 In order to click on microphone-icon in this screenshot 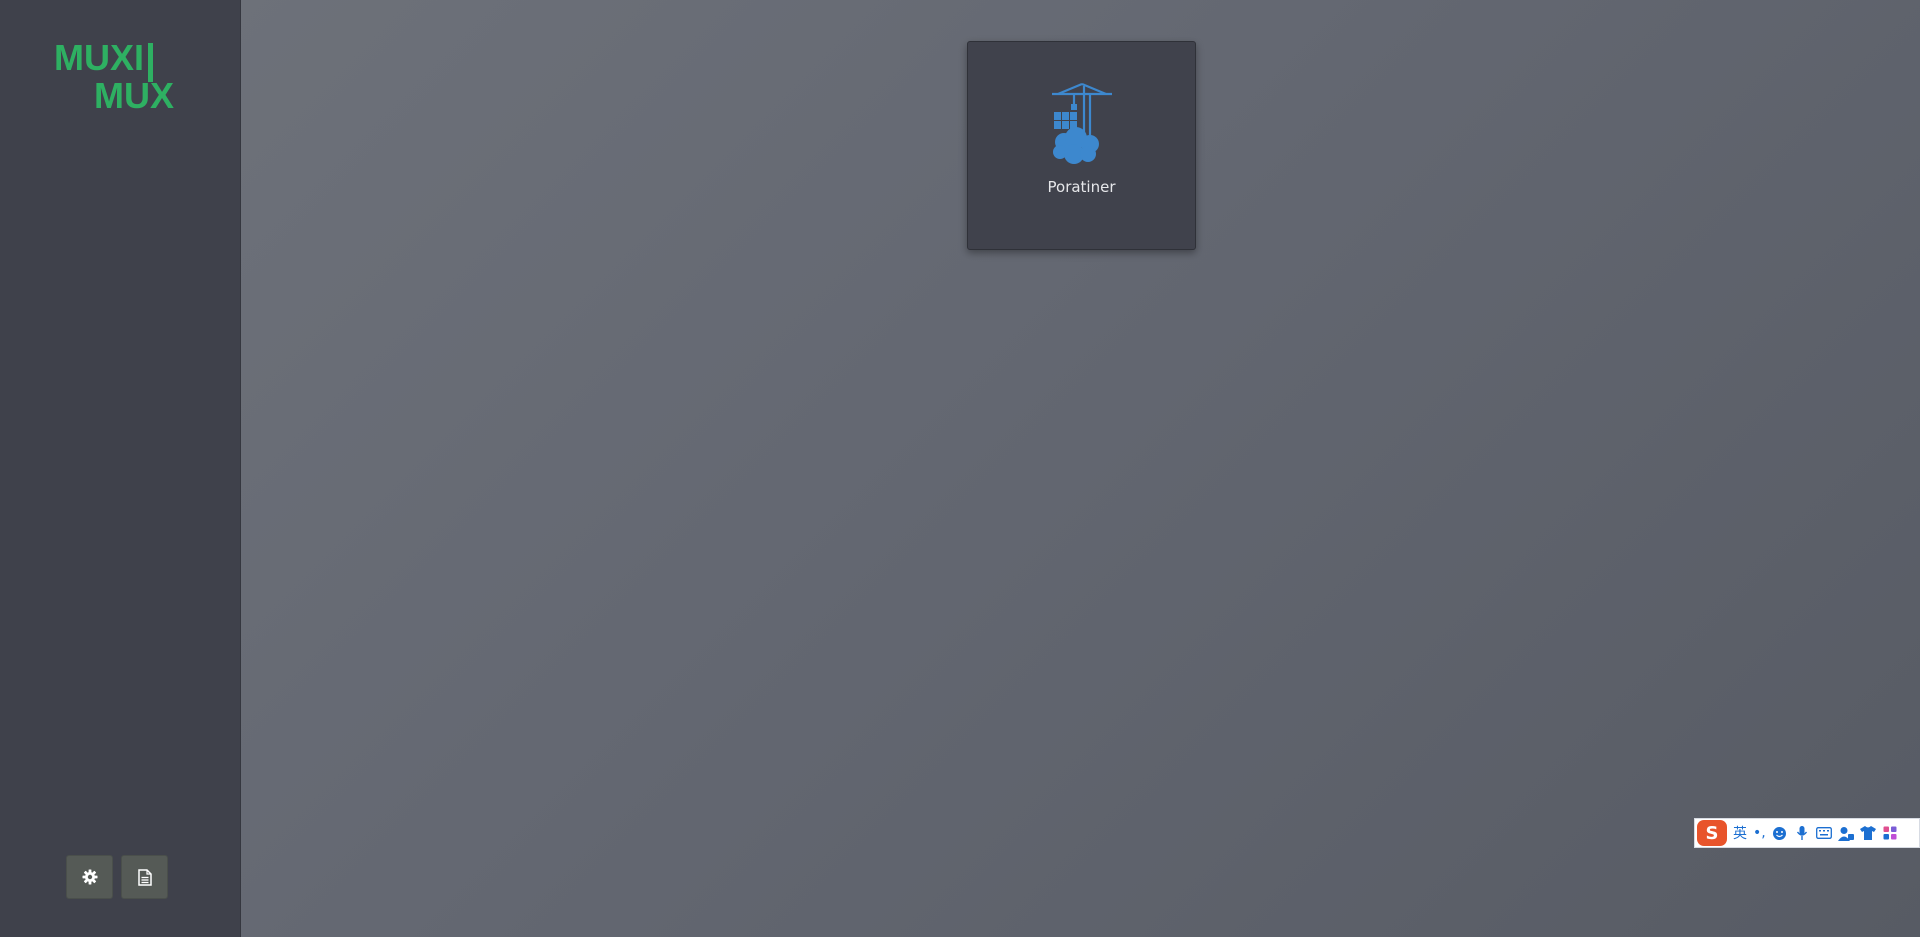, I will do `click(1802, 833)`.